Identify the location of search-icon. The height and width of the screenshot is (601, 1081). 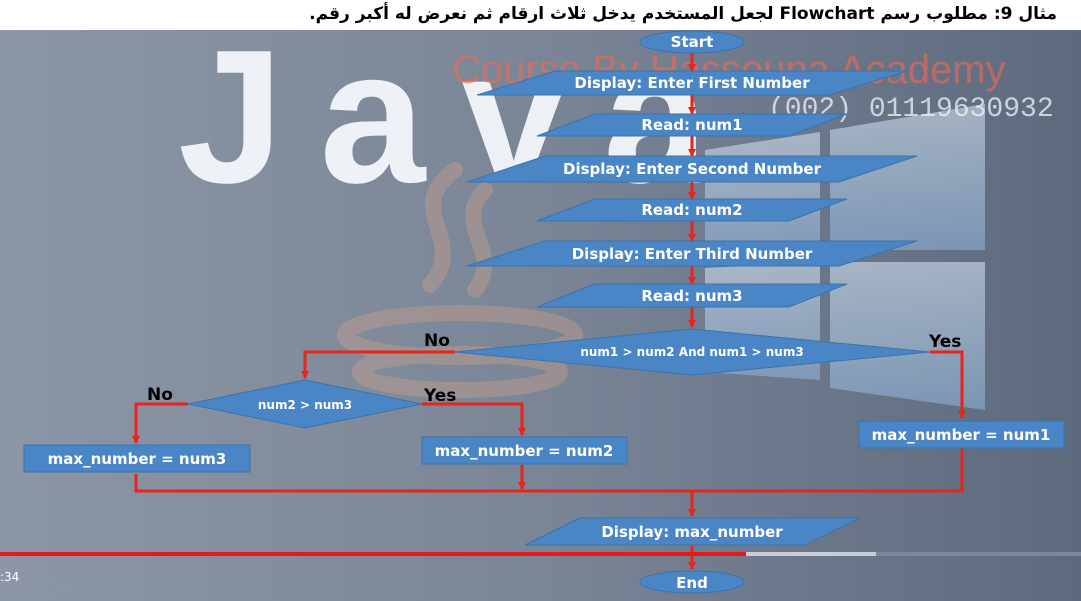
(136, 587).